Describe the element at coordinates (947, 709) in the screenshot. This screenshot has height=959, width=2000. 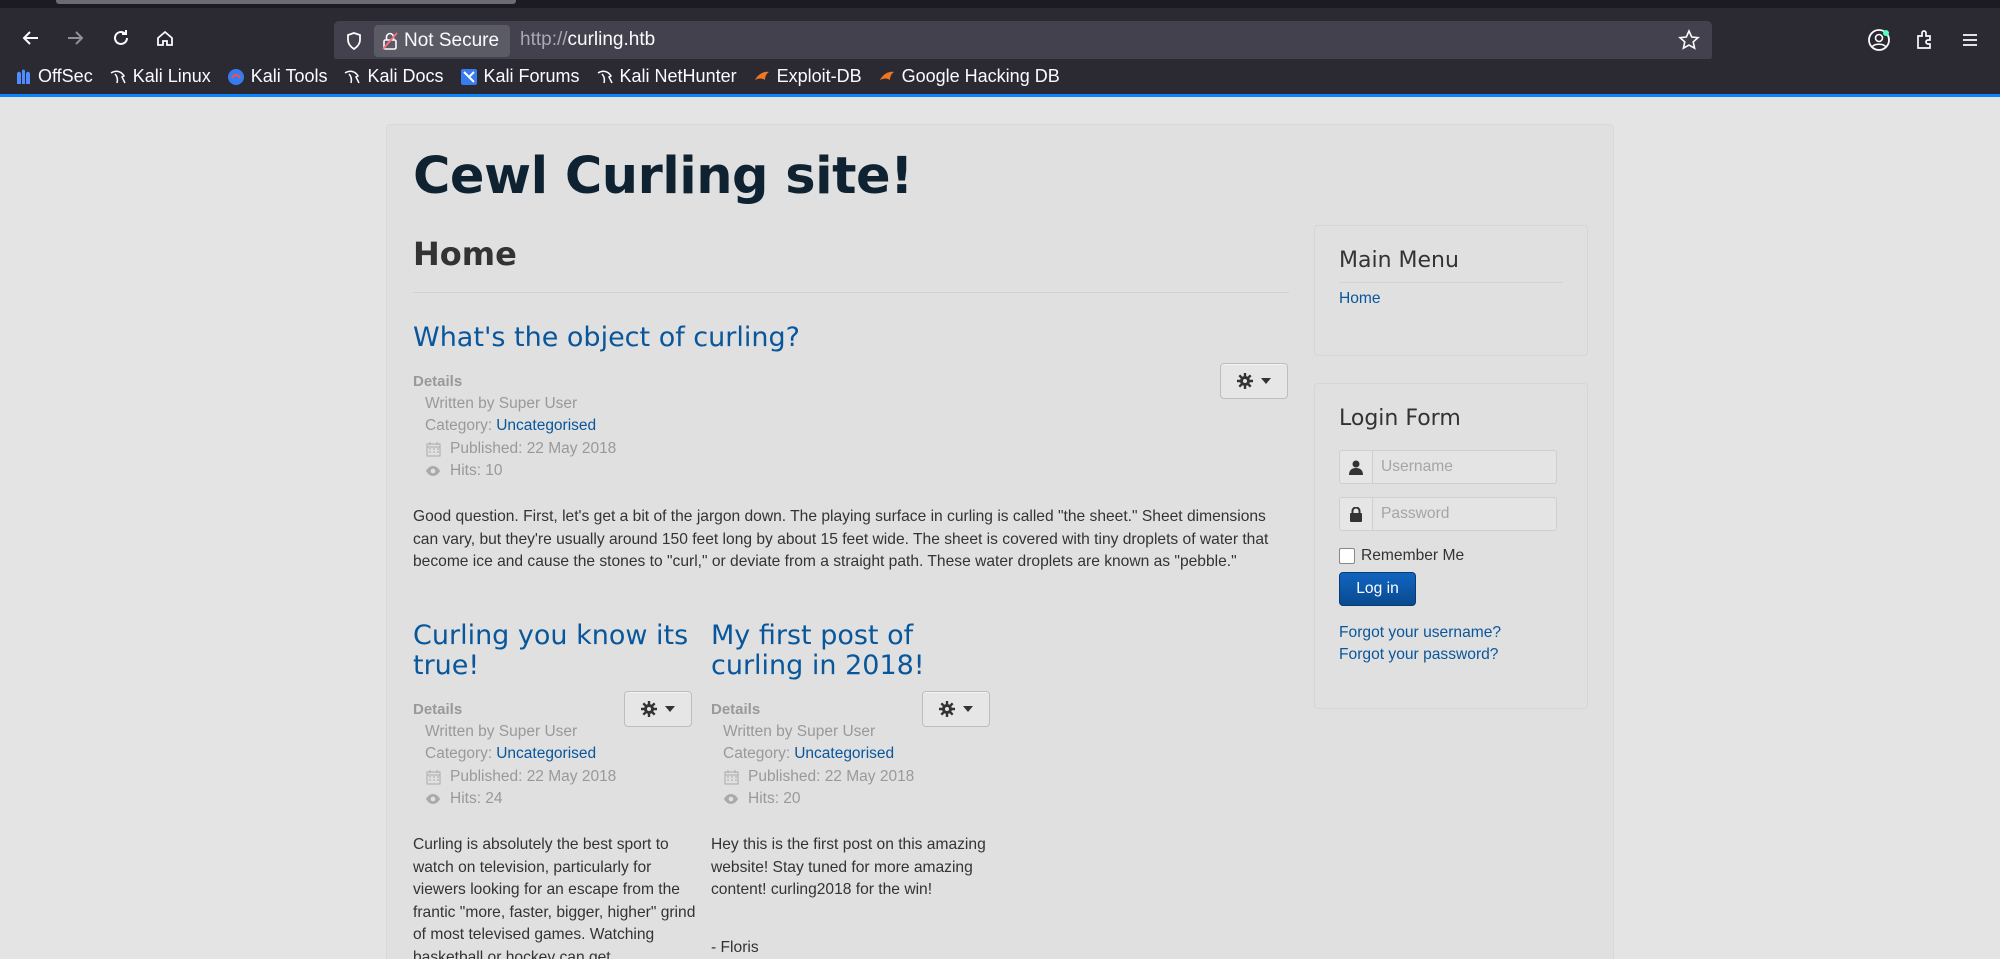
I see `gear-icon` at that location.